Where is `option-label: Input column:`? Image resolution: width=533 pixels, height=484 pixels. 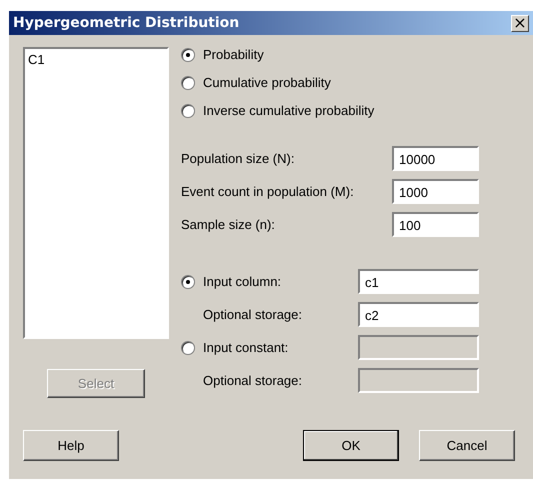 option-label: Input column: is located at coordinates (276, 281).